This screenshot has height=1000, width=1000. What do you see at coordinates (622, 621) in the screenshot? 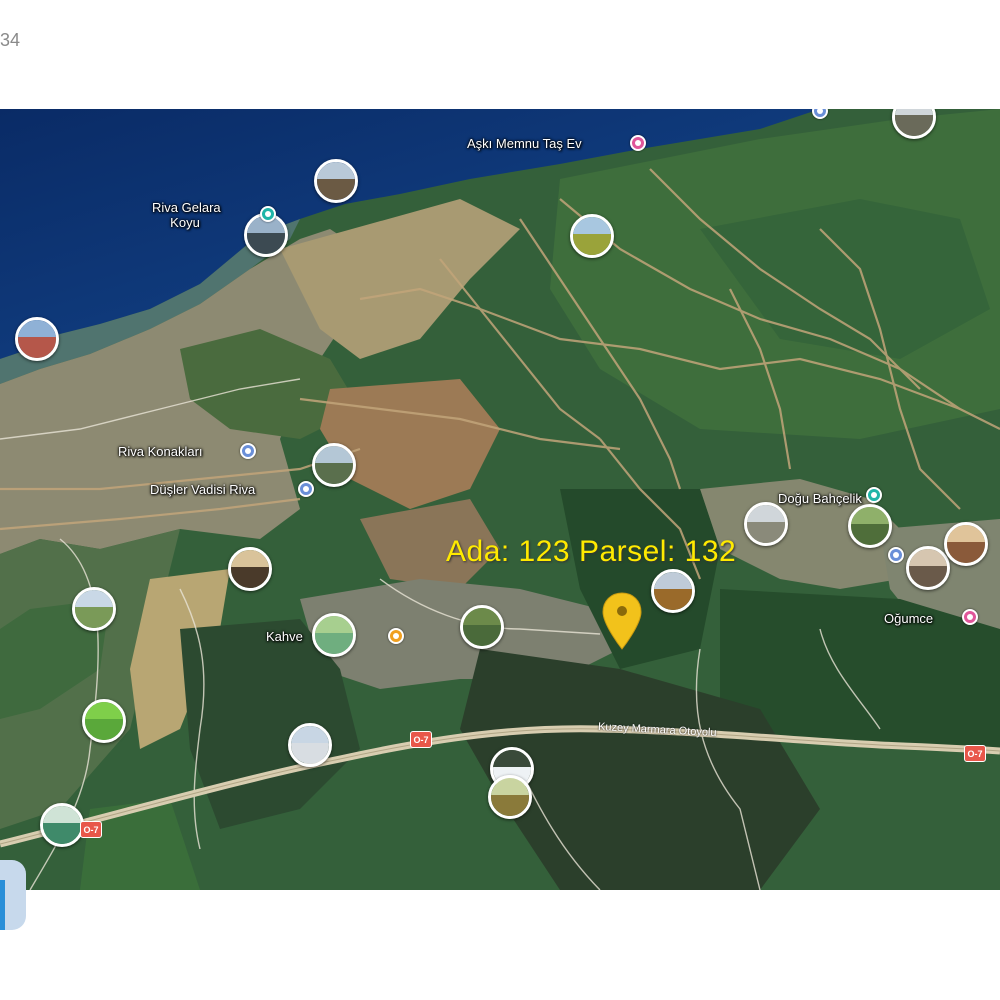
I see `location-marker-icon` at bounding box center [622, 621].